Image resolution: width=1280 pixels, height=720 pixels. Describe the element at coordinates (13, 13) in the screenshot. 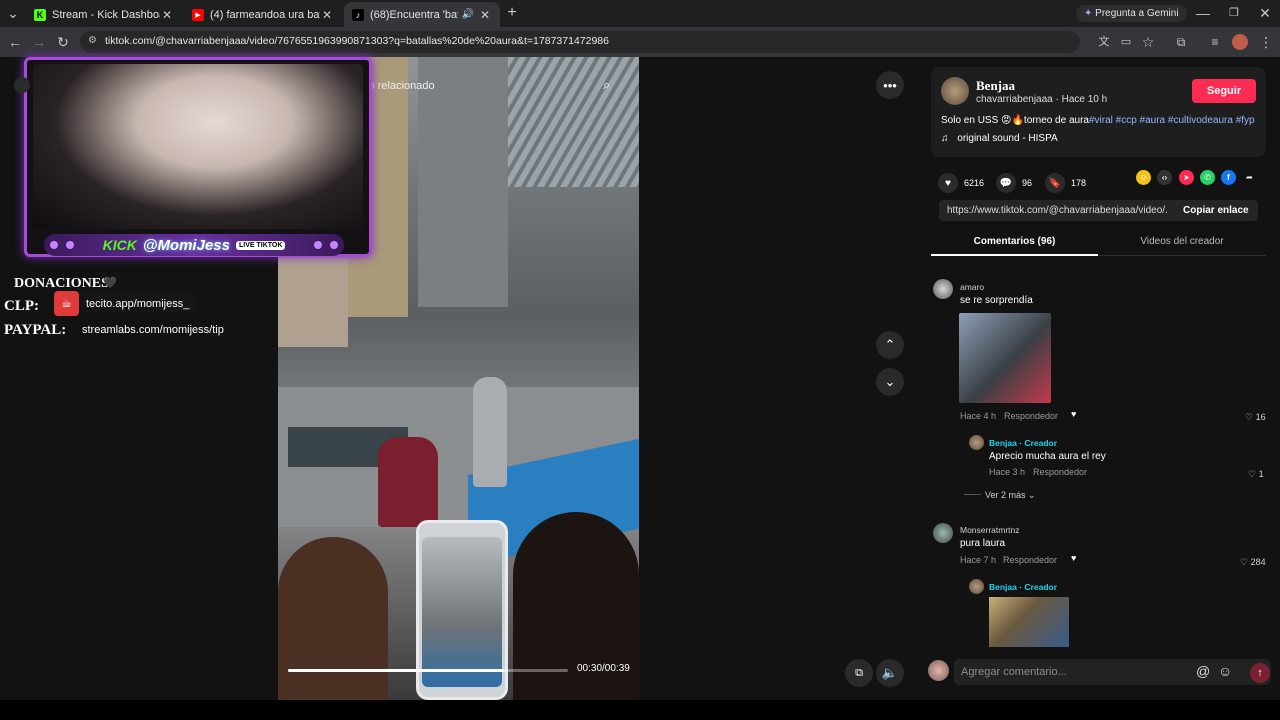

I see `tab-search-icon: ⌄` at that location.